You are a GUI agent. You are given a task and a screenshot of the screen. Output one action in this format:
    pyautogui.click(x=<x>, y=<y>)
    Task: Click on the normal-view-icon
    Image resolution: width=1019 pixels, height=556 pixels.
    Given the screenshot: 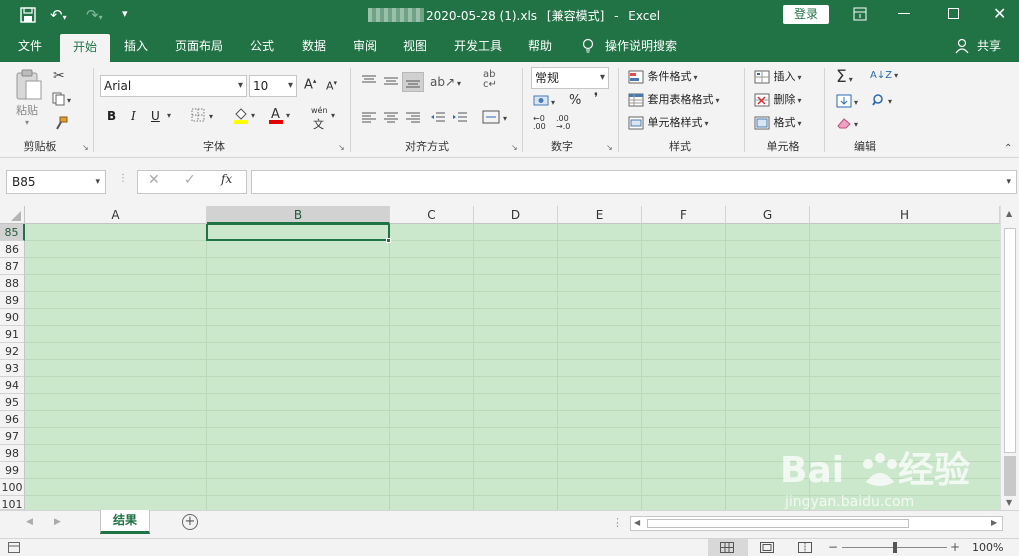 What is the action you would take?
    pyautogui.click(x=727, y=549)
    